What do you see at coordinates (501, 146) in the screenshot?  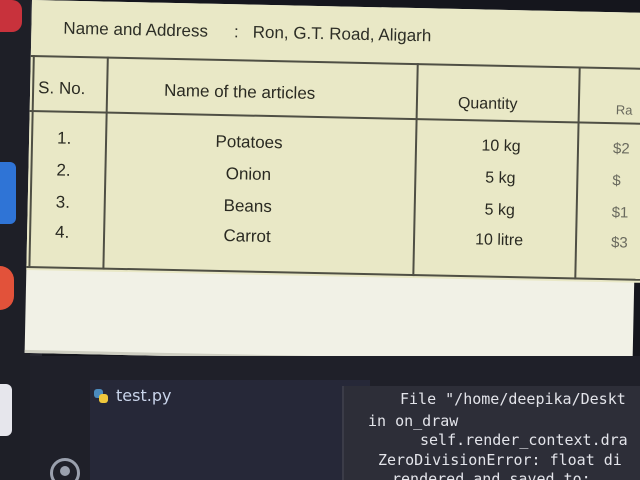 I see `row-quantity: 10 kg` at bounding box center [501, 146].